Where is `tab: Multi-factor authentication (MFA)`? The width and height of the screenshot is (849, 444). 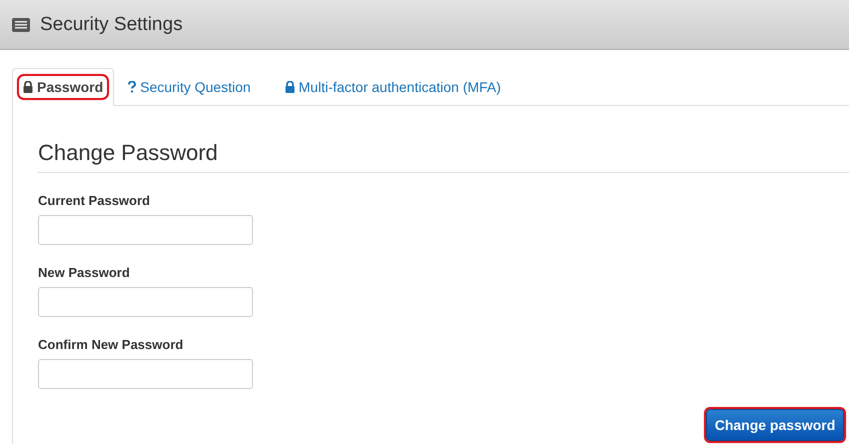
tab: Multi-factor authentication (MFA) is located at coordinates (392, 86).